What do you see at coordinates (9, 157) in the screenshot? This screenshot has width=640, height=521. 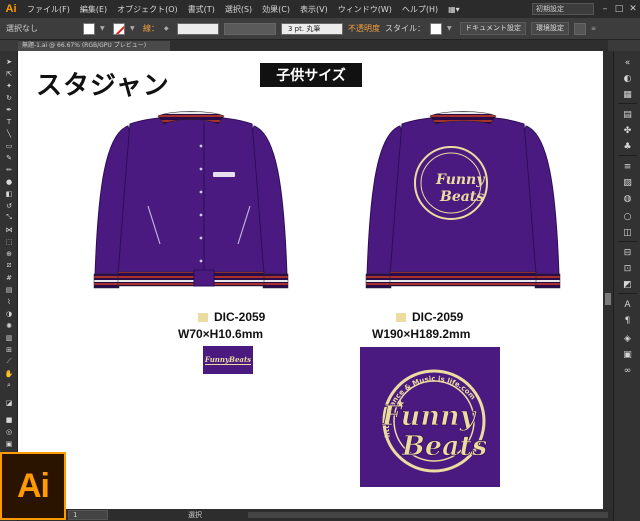 I see `paintbrush-tool-icon: ✎` at bounding box center [9, 157].